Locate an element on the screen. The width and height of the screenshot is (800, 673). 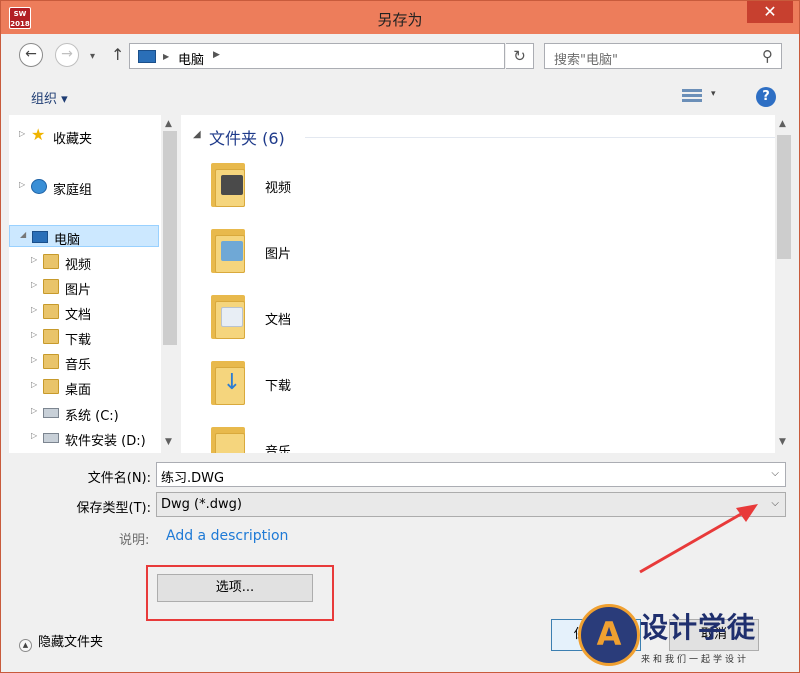
watermark-title: 设计学徒 is located at coordinates (698, 627).